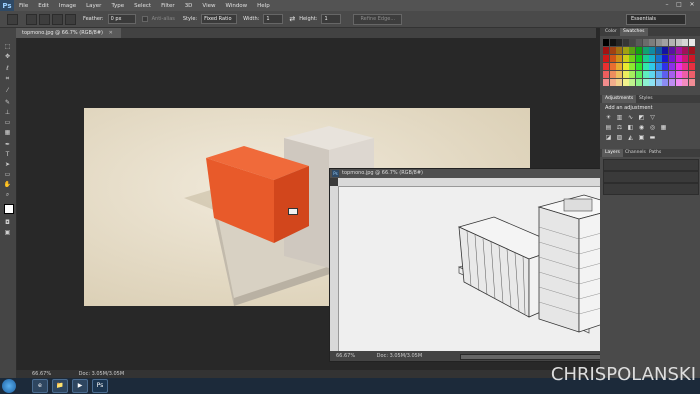  What do you see at coordinates (651, 189) in the screenshot?
I see `lock-row` at bounding box center [651, 189].